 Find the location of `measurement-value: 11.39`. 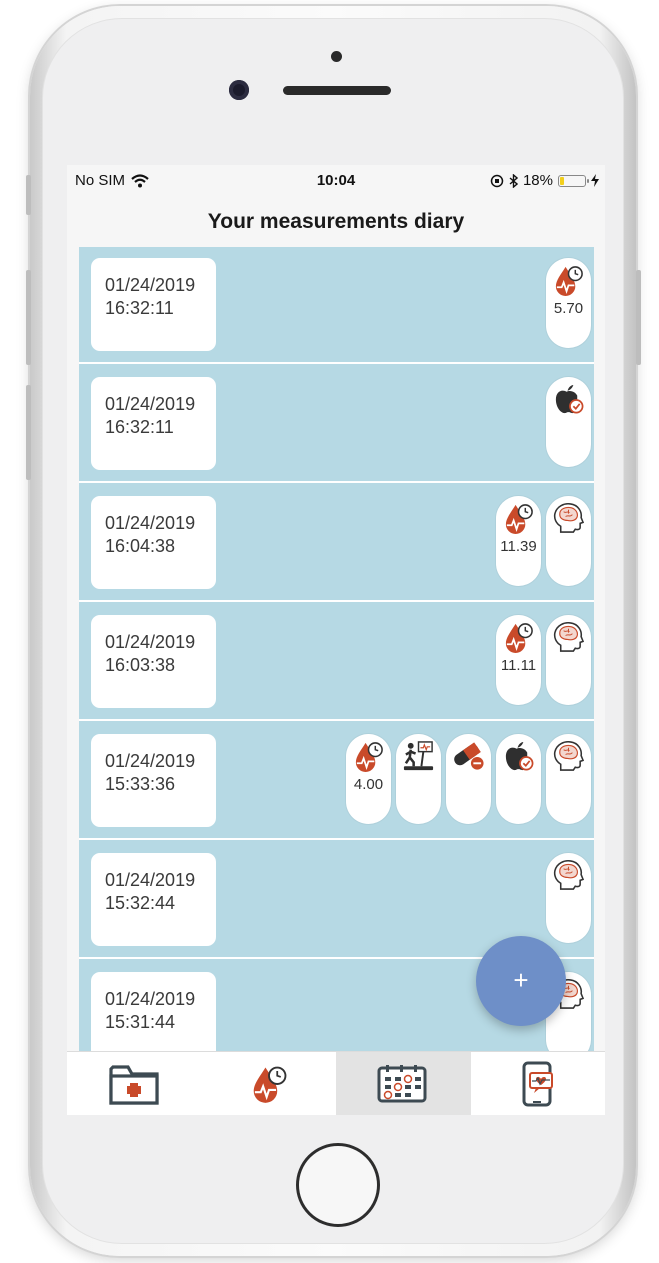

measurement-value: 11.39 is located at coordinates (518, 546).